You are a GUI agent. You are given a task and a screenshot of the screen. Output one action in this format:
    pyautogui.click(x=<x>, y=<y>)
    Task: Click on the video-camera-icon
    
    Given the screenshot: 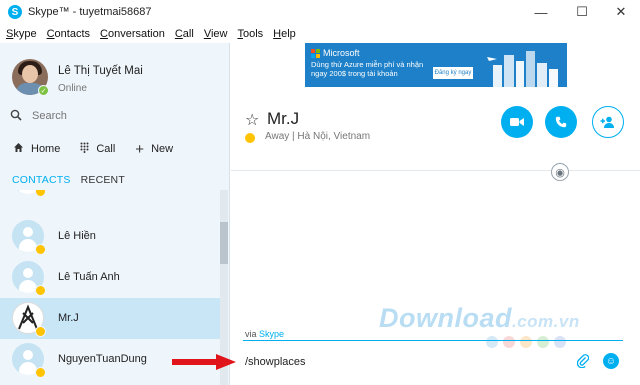 What is the action you would take?
    pyautogui.click(x=517, y=122)
    